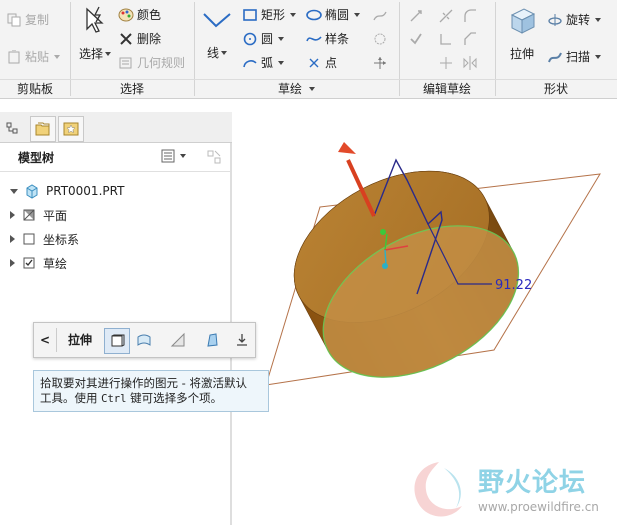  Describe the element at coordinates (446, 16) in the screenshot. I see `divide-icon` at that location.